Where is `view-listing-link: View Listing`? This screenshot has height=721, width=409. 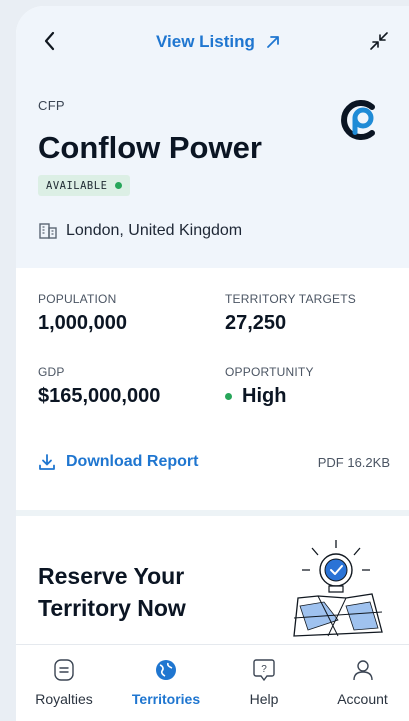
view-listing-link: View Listing is located at coordinates (218, 42).